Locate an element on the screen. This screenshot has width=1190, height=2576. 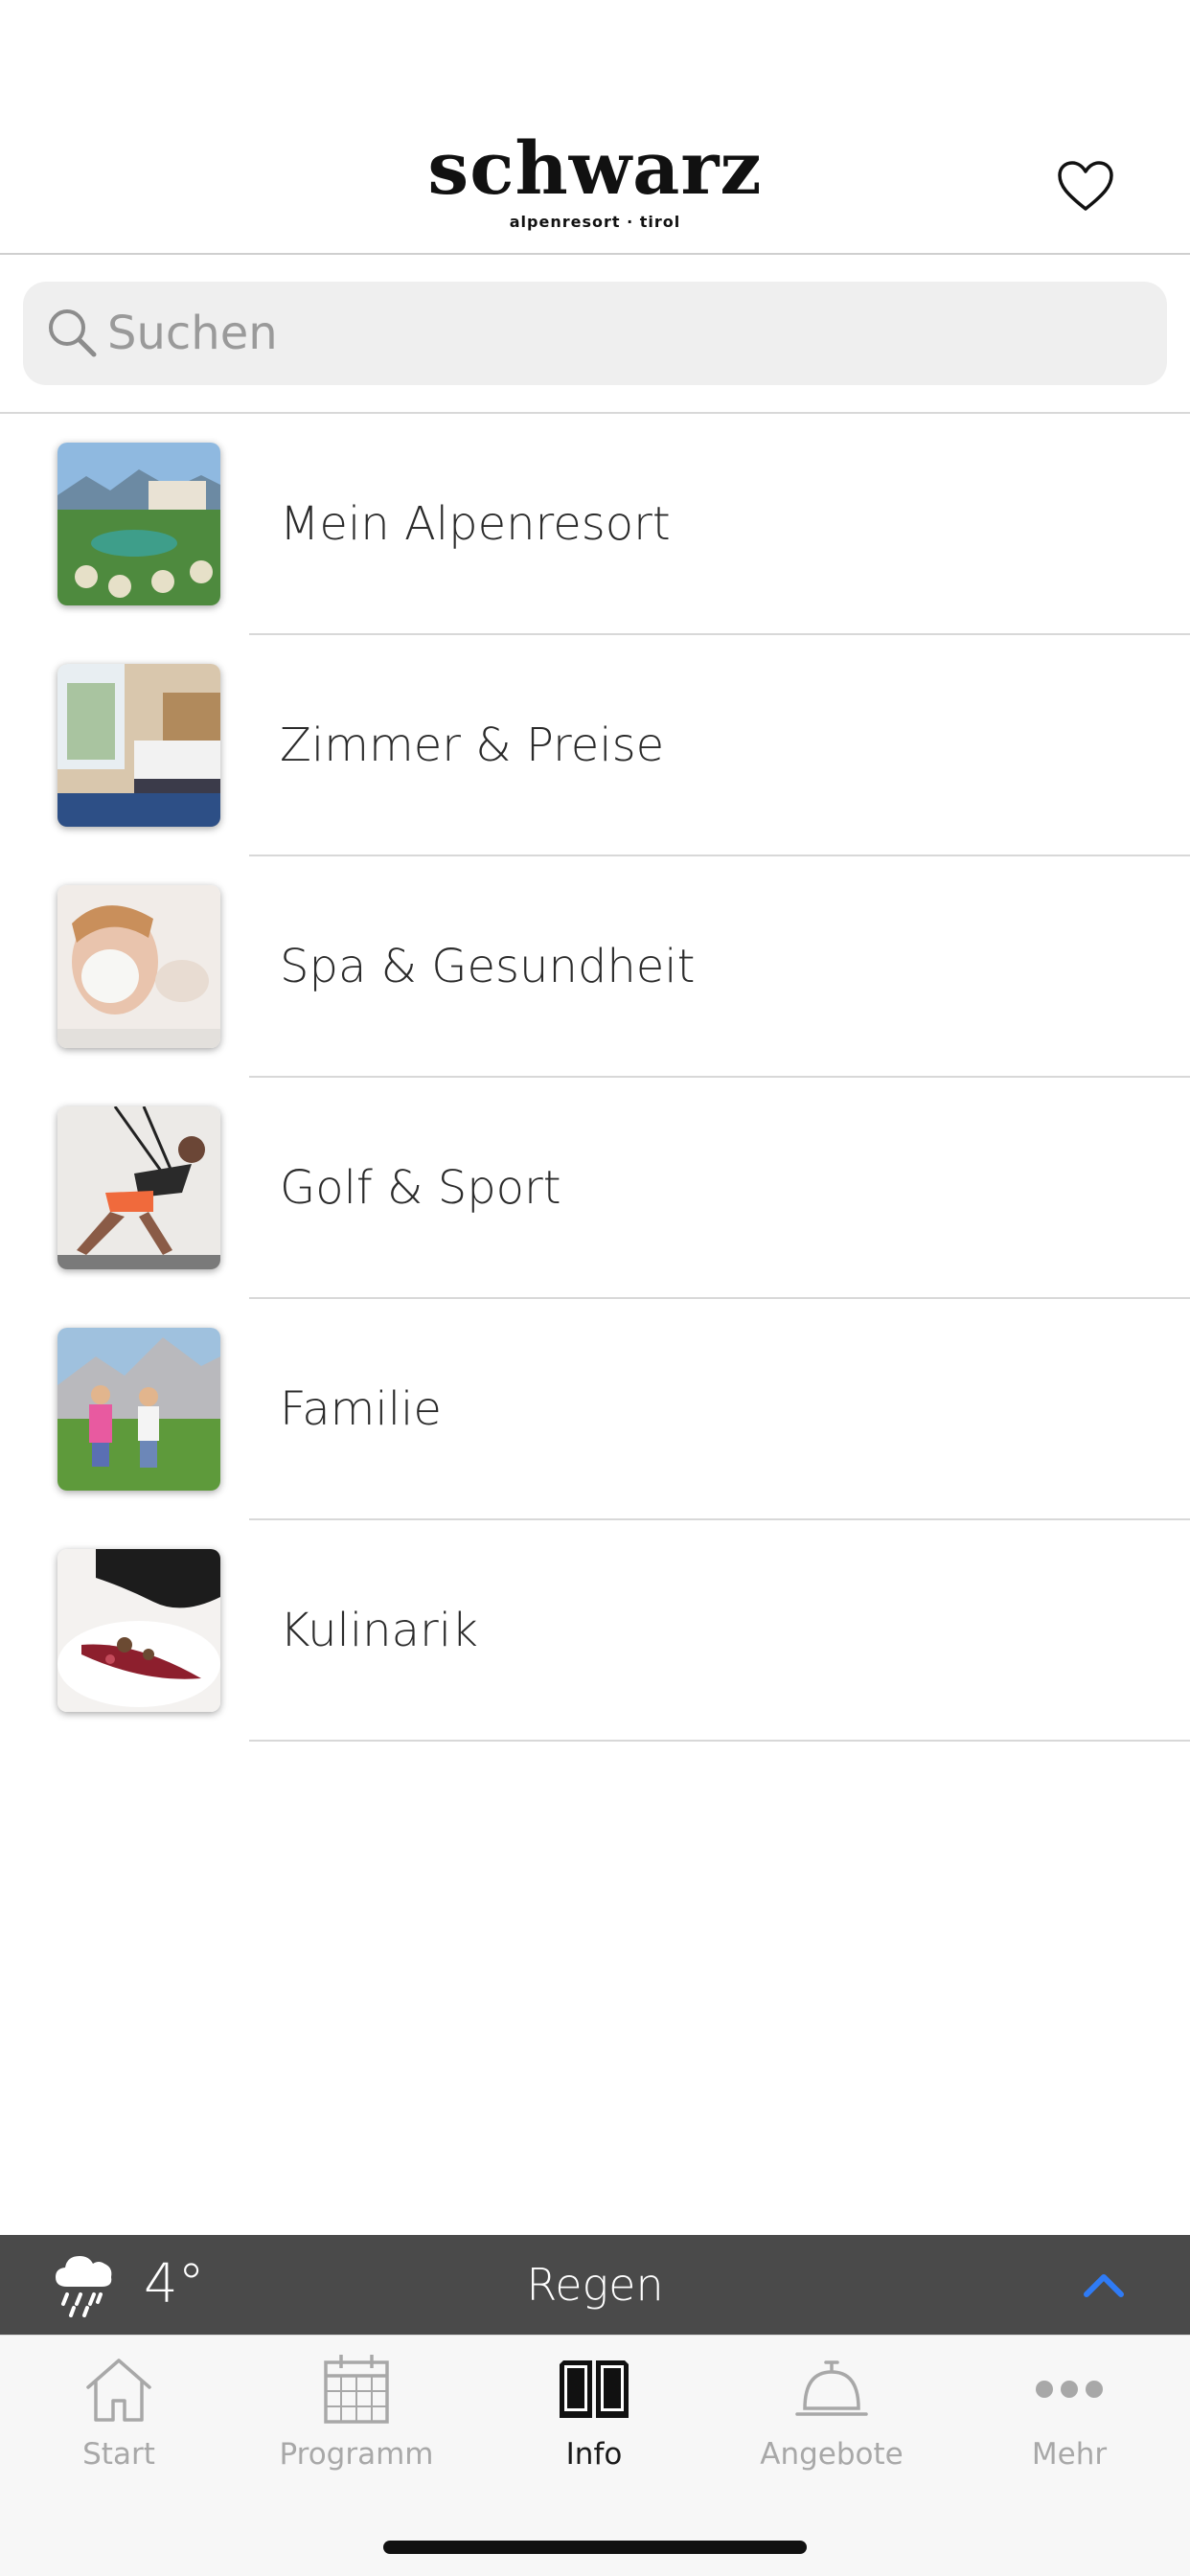
list-item-kulinarik: Kulinarik is located at coordinates (595, 1631).